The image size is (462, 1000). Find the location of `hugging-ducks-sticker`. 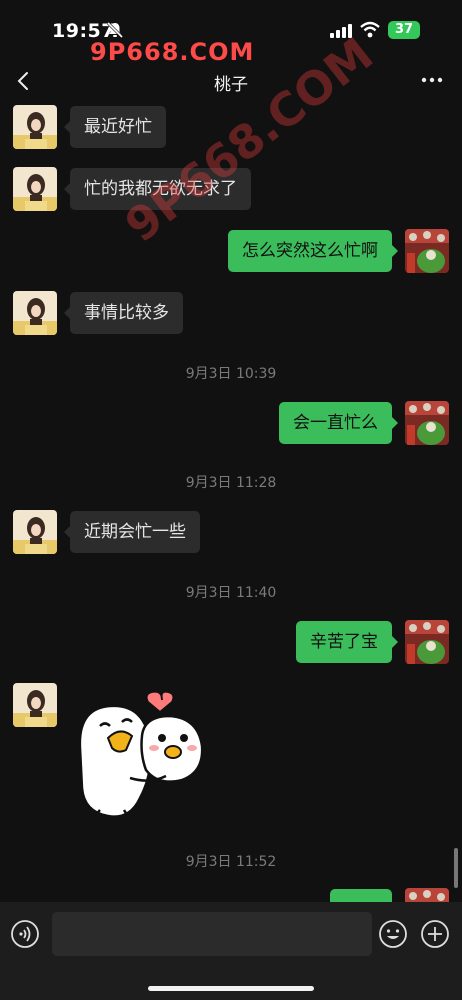

hugging-ducks-sticker is located at coordinates (145, 758).